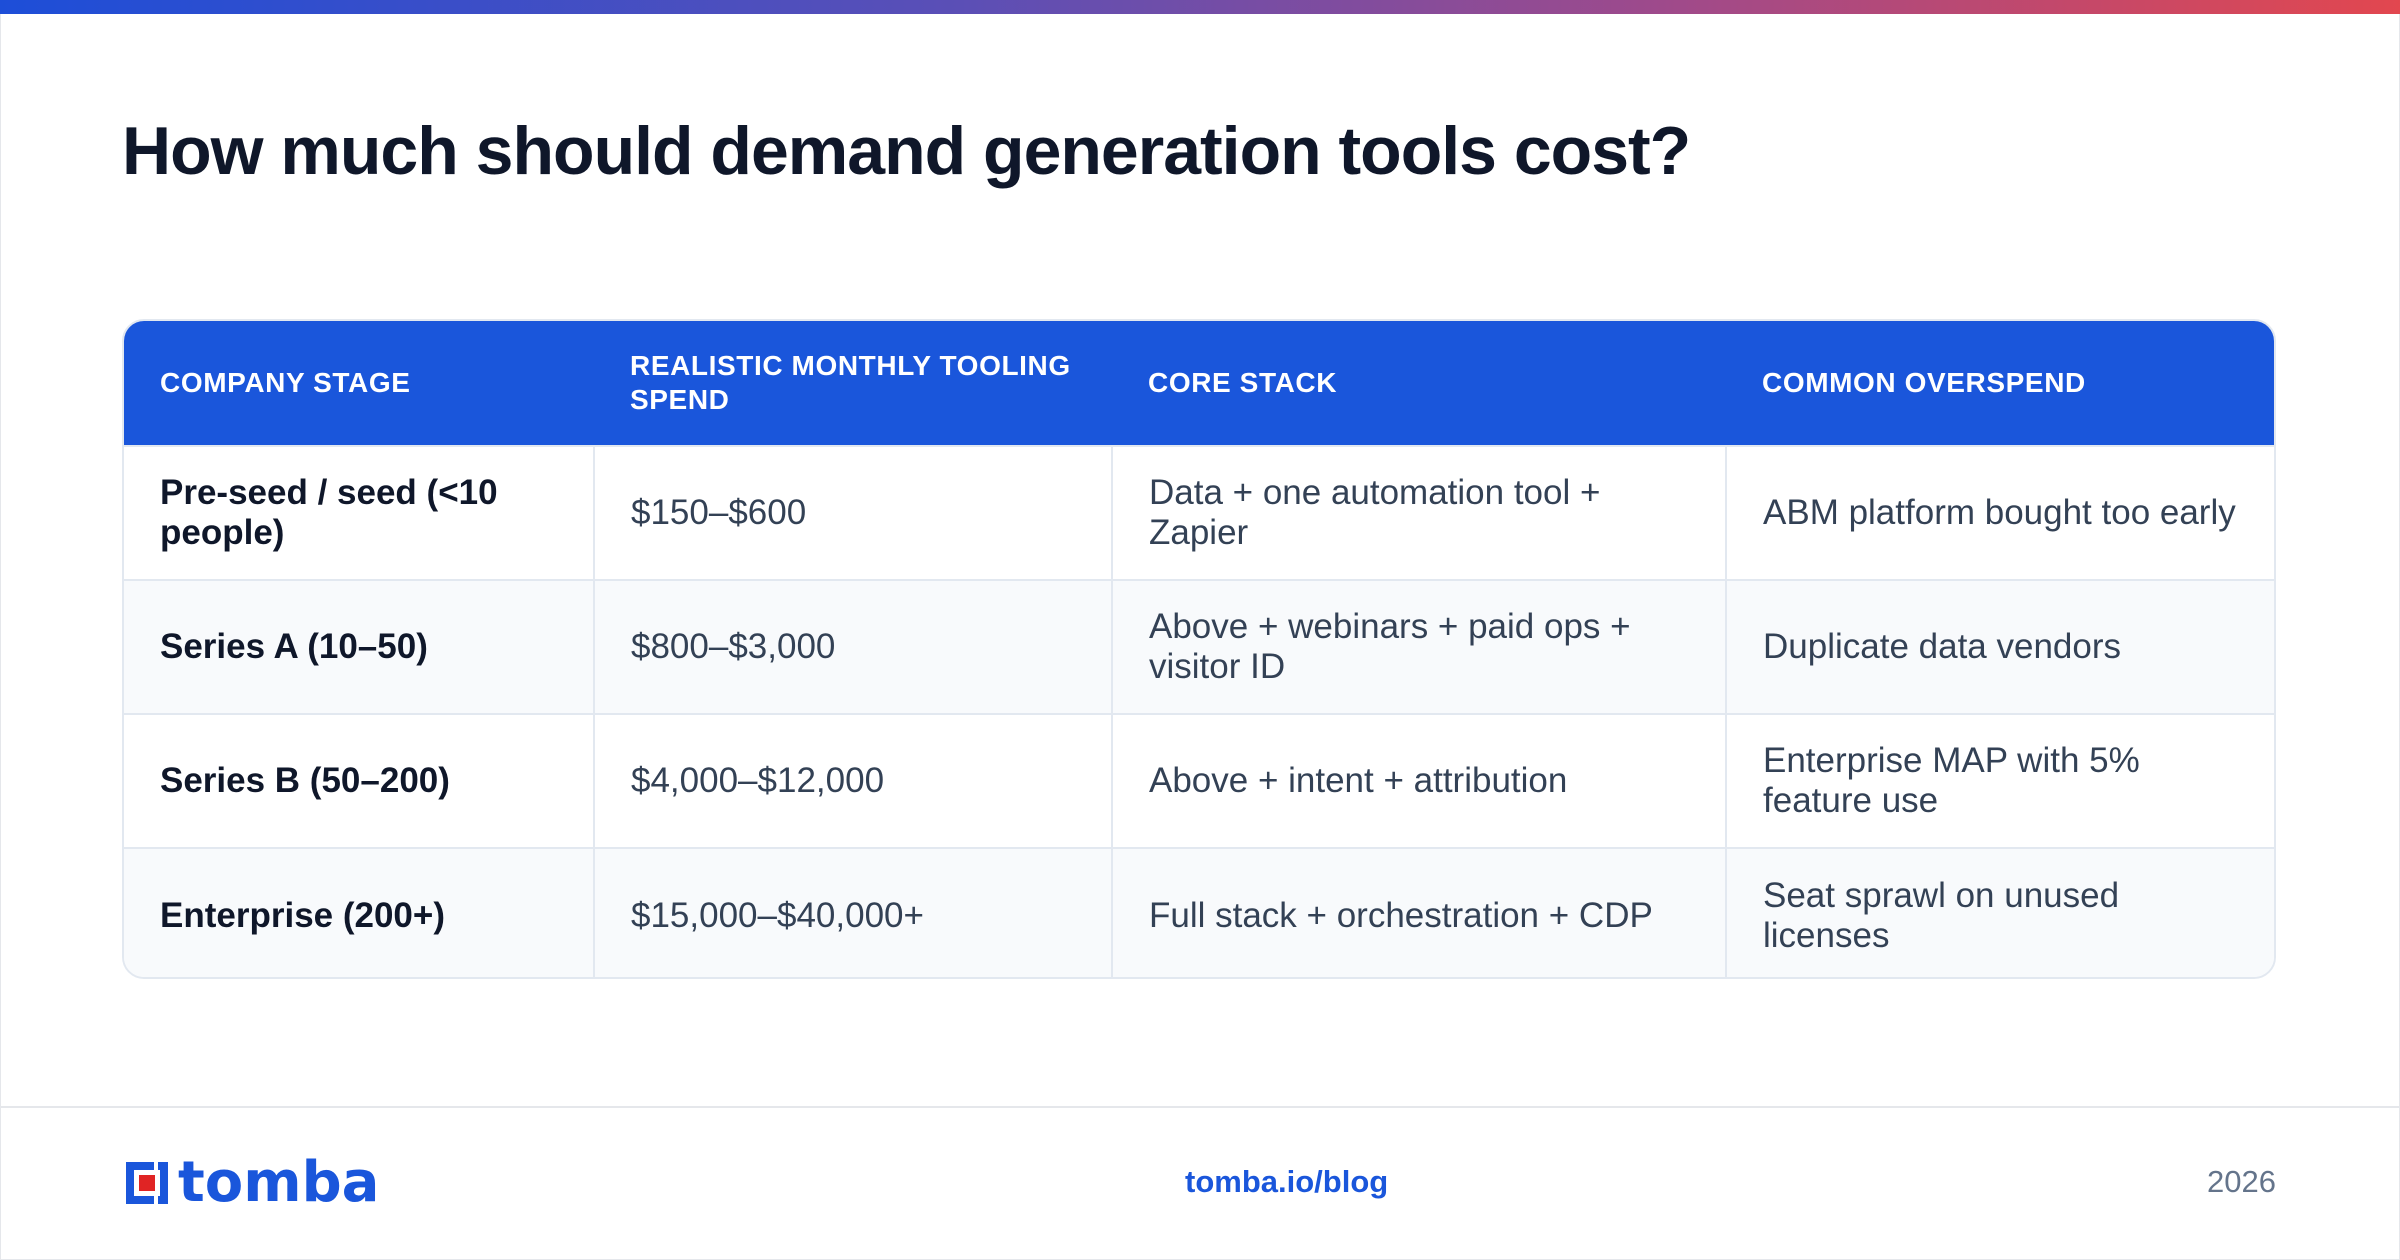 This screenshot has height=1260, width=2400. I want to click on cell-core-stack: Above + intent + attribution, so click(1418, 780).